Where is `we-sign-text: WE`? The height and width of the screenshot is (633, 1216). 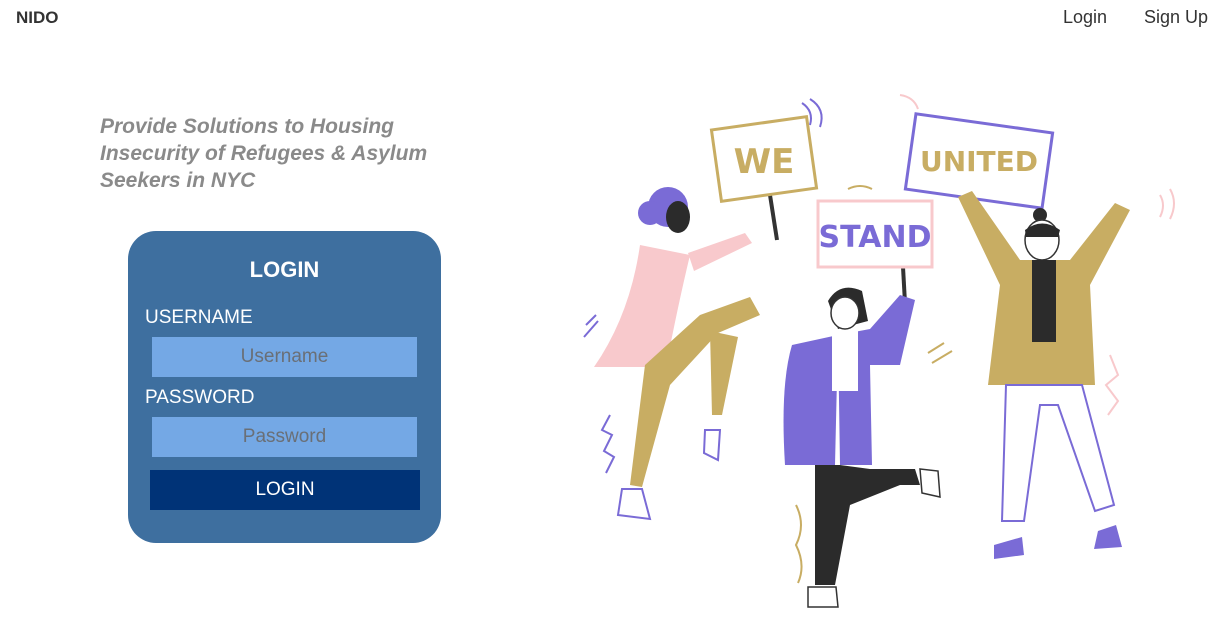 we-sign-text: WE is located at coordinates (764, 162).